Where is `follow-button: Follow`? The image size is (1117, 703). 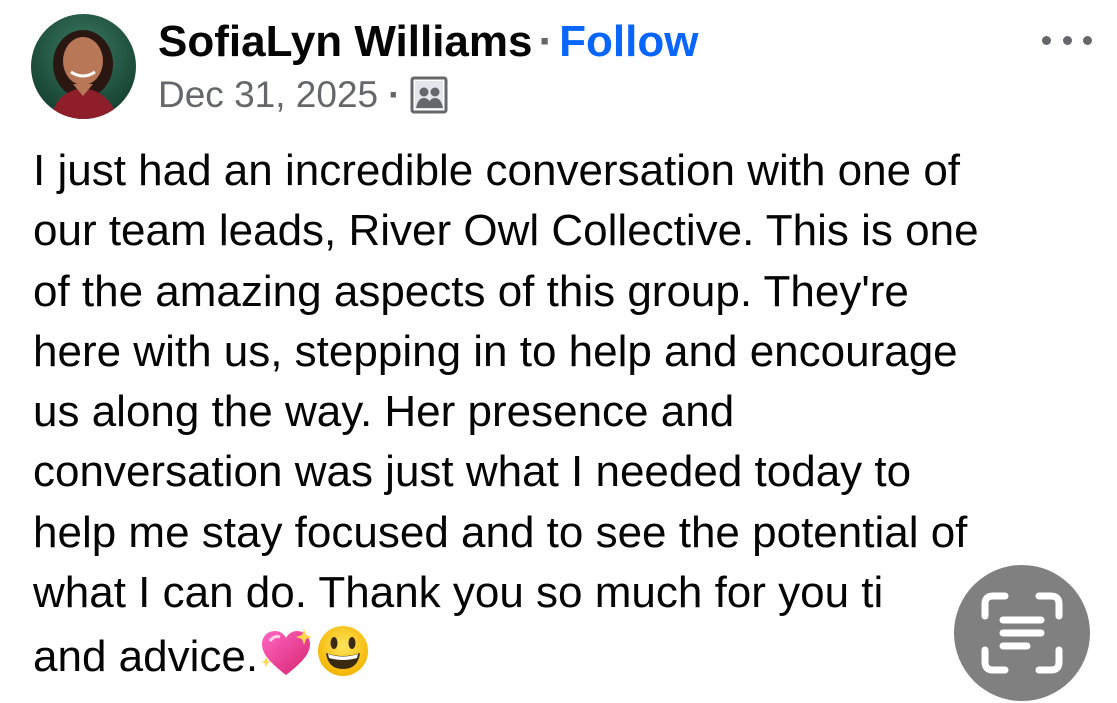
follow-button: Follow is located at coordinates (628, 41).